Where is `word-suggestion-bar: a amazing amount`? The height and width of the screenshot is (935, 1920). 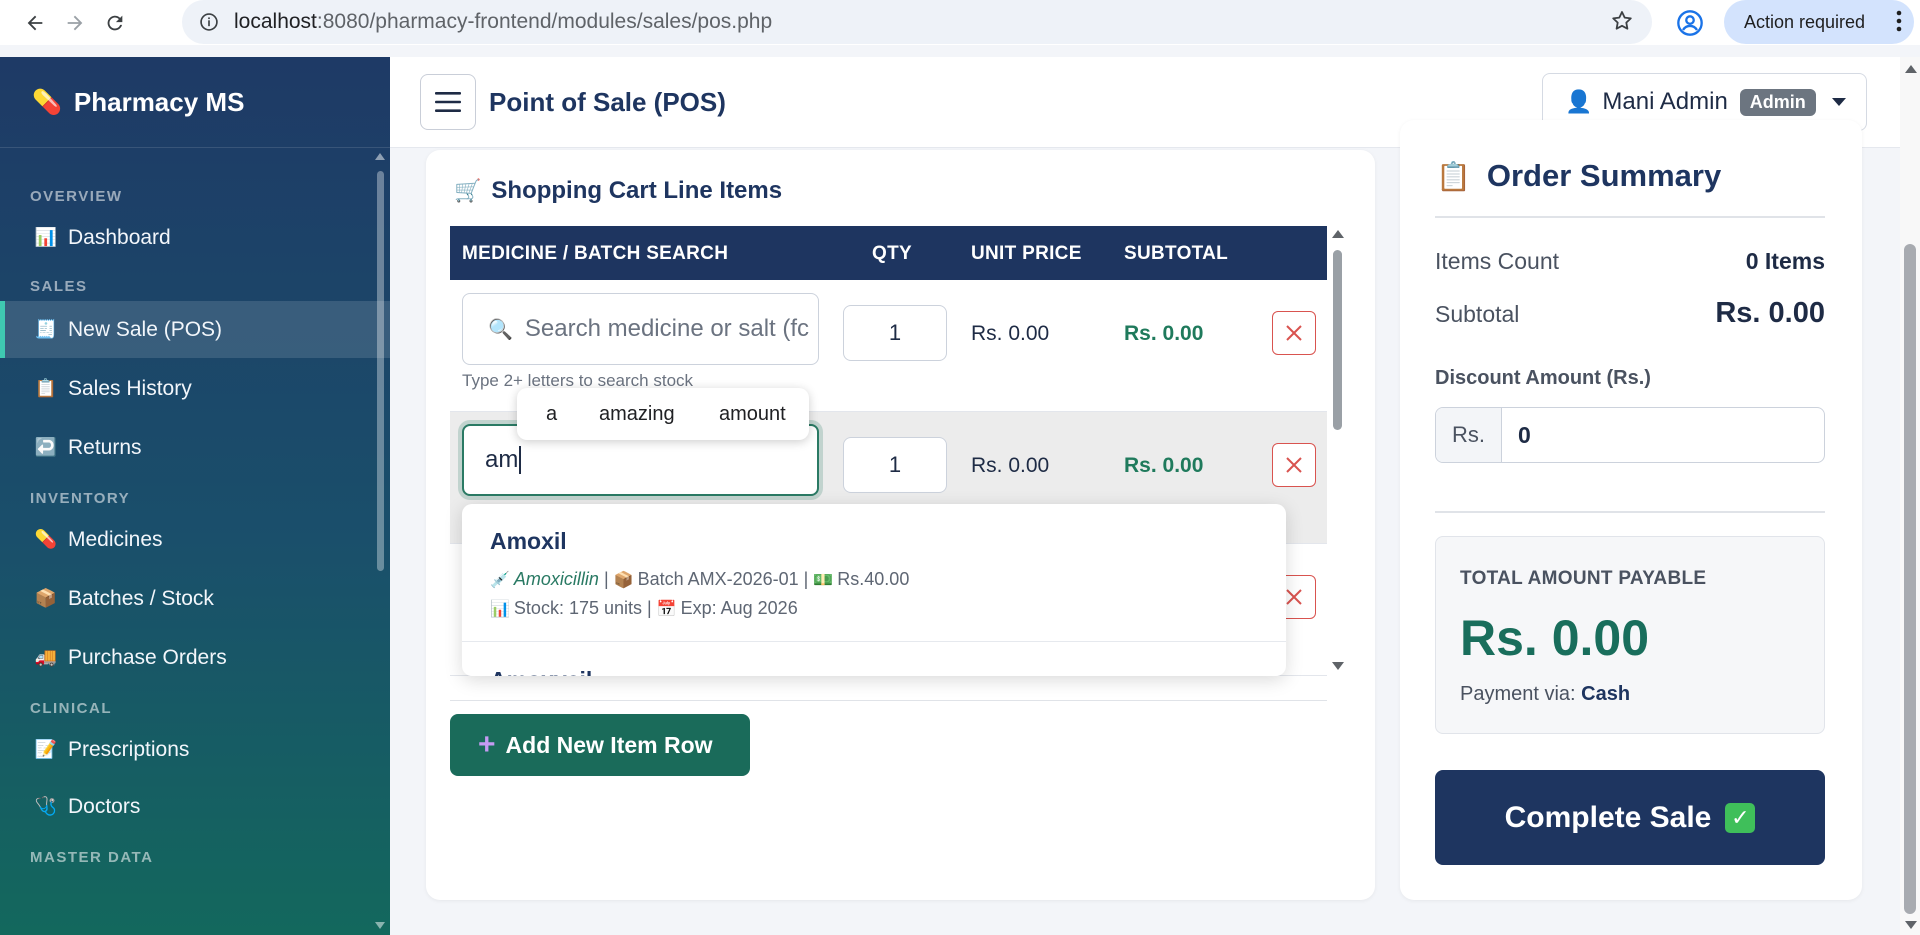 word-suggestion-bar: a amazing amount is located at coordinates (663, 414).